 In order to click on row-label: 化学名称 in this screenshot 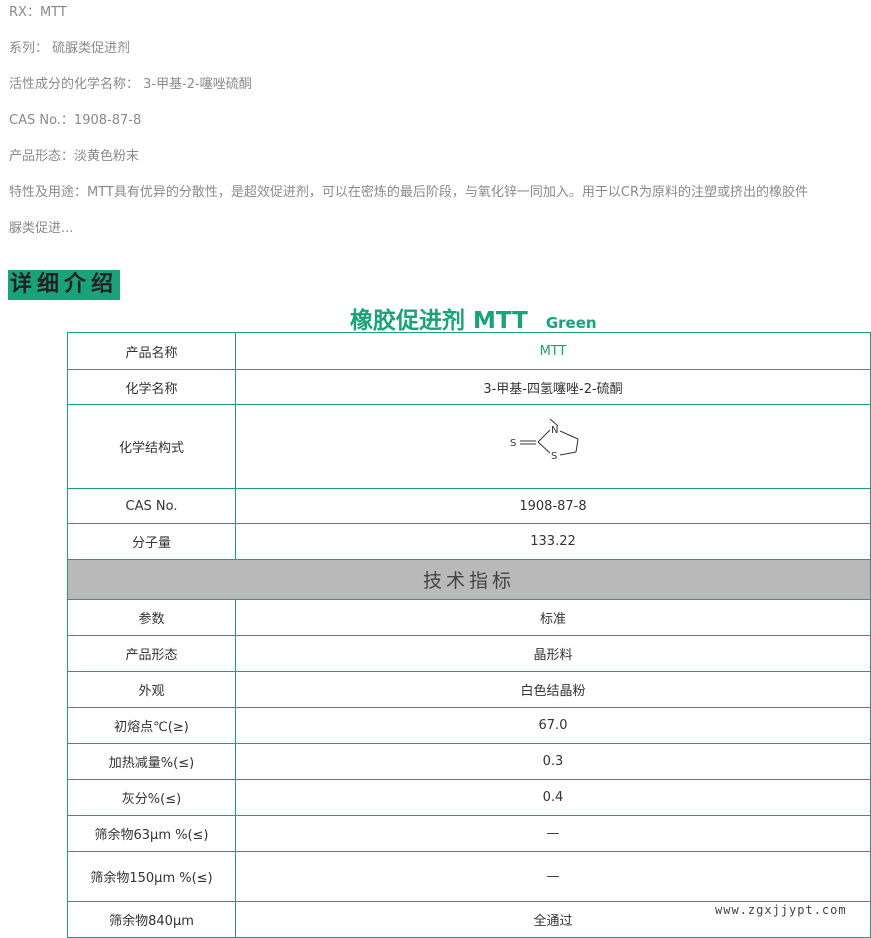, I will do `click(151, 387)`.